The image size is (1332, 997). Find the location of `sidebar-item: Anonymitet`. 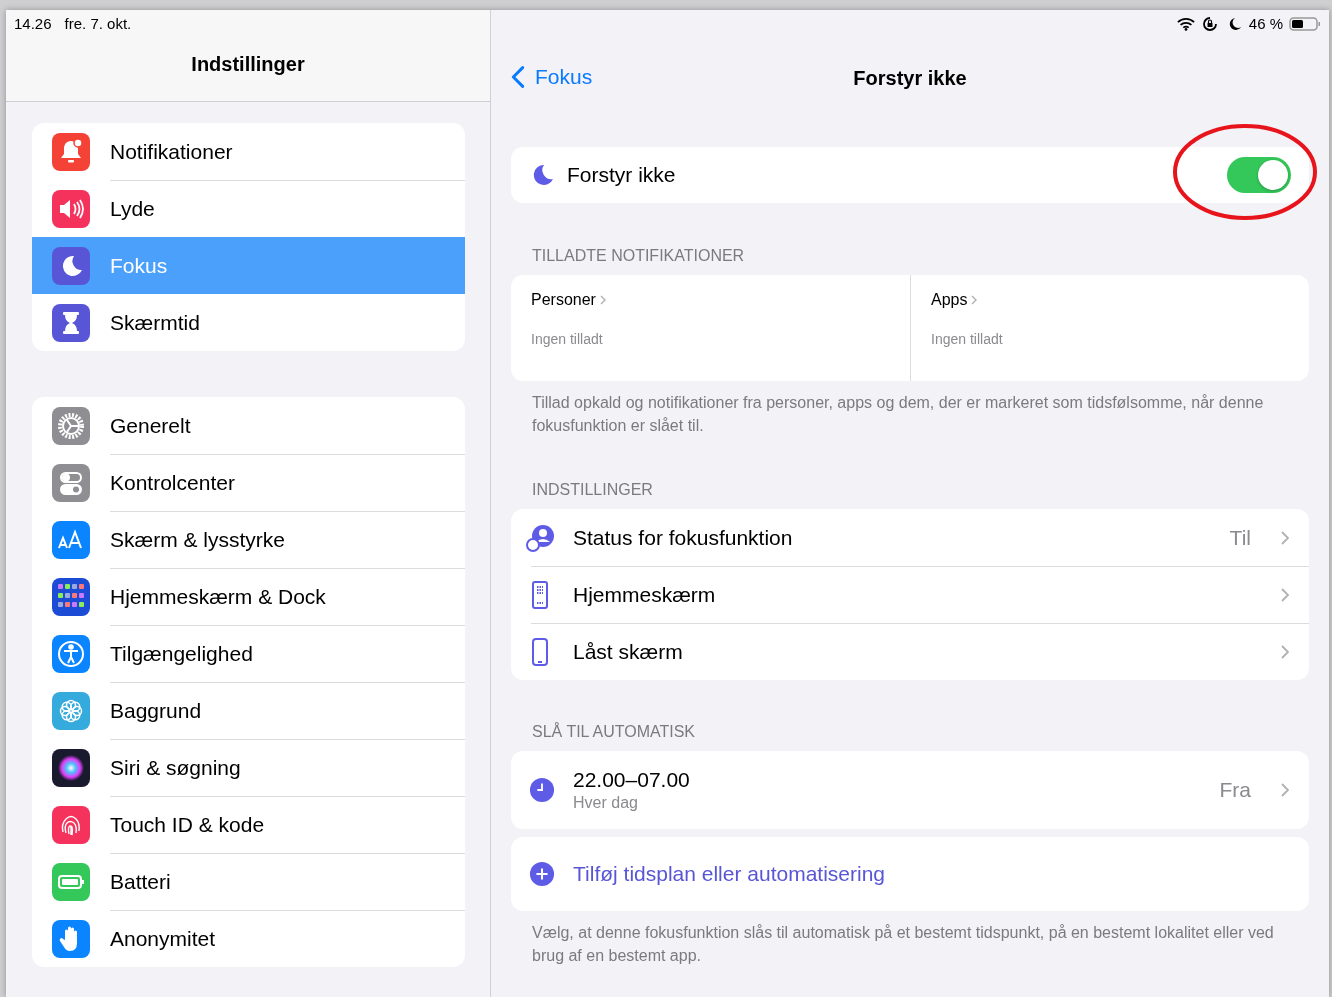

sidebar-item: Anonymitet is located at coordinates (248, 938).